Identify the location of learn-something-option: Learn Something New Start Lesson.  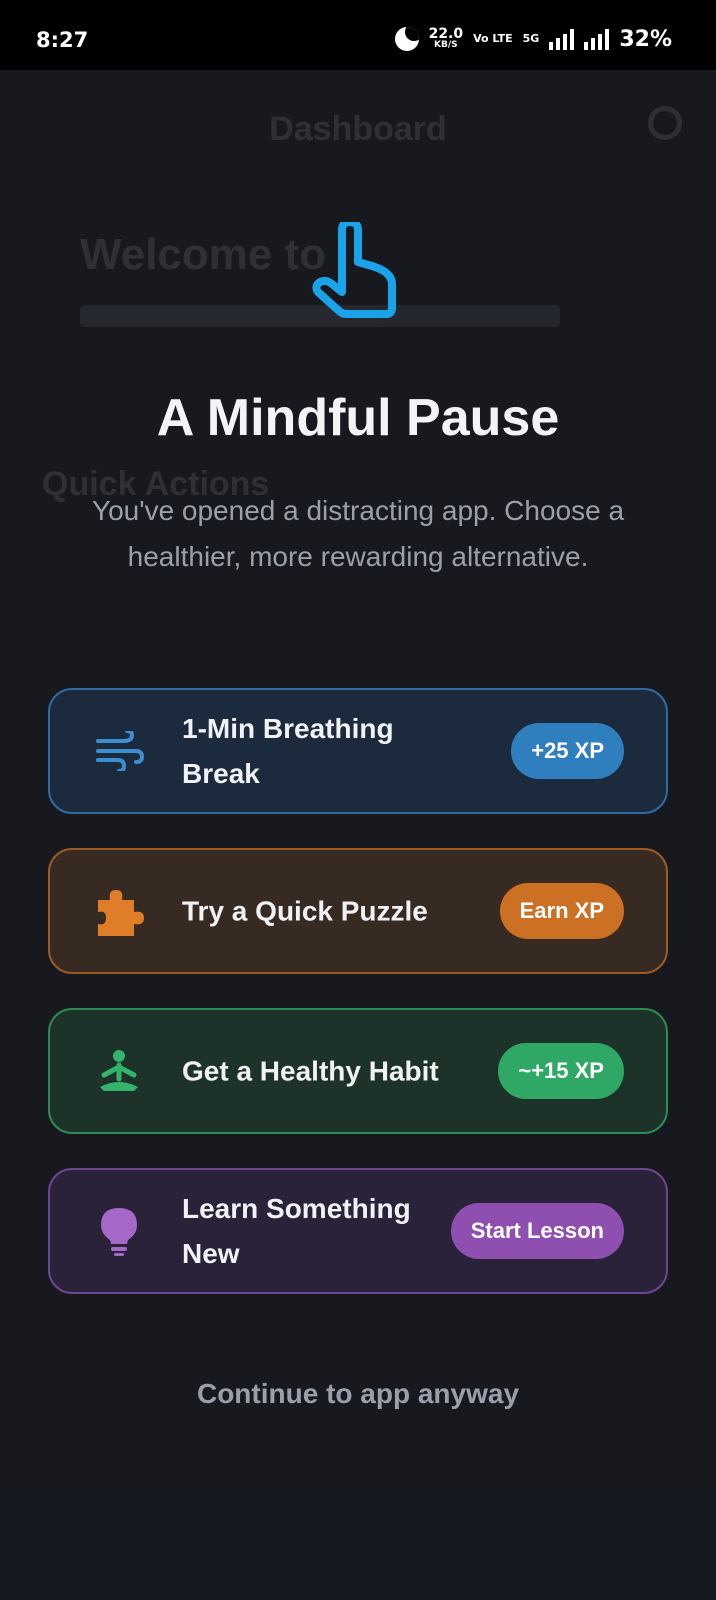
(358, 1231).